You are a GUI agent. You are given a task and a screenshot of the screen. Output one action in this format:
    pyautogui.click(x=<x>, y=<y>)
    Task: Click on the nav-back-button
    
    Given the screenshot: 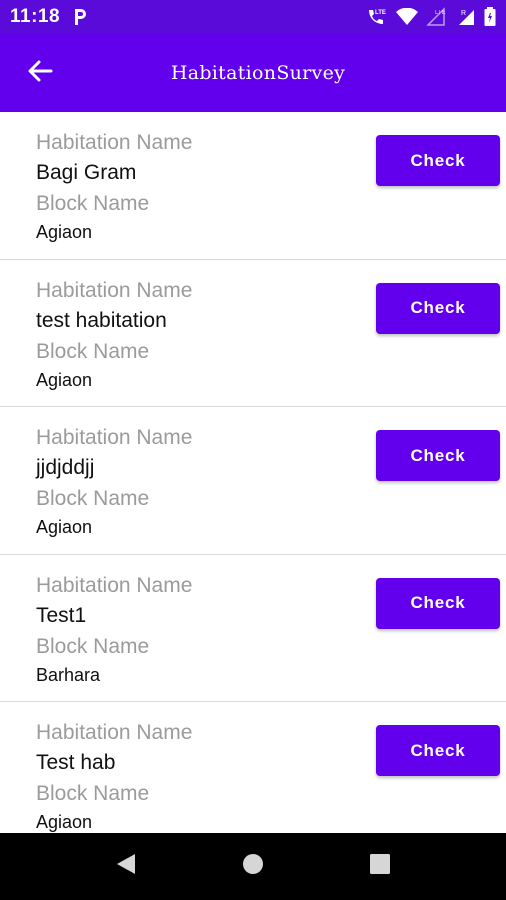 What is the action you would take?
    pyautogui.click(x=126, y=866)
    